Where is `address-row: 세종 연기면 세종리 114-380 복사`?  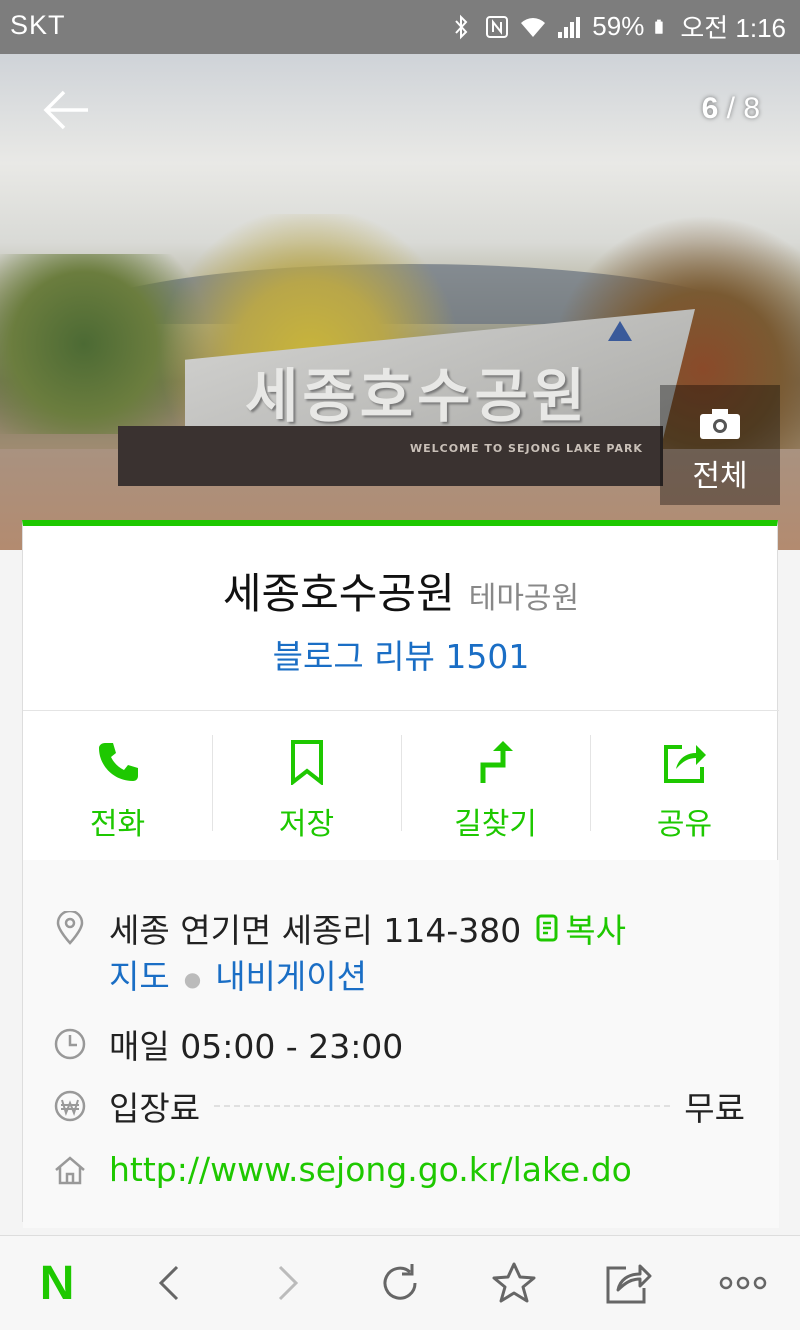 address-row: 세종 연기면 세종리 114-380 복사 is located at coordinates (339, 928).